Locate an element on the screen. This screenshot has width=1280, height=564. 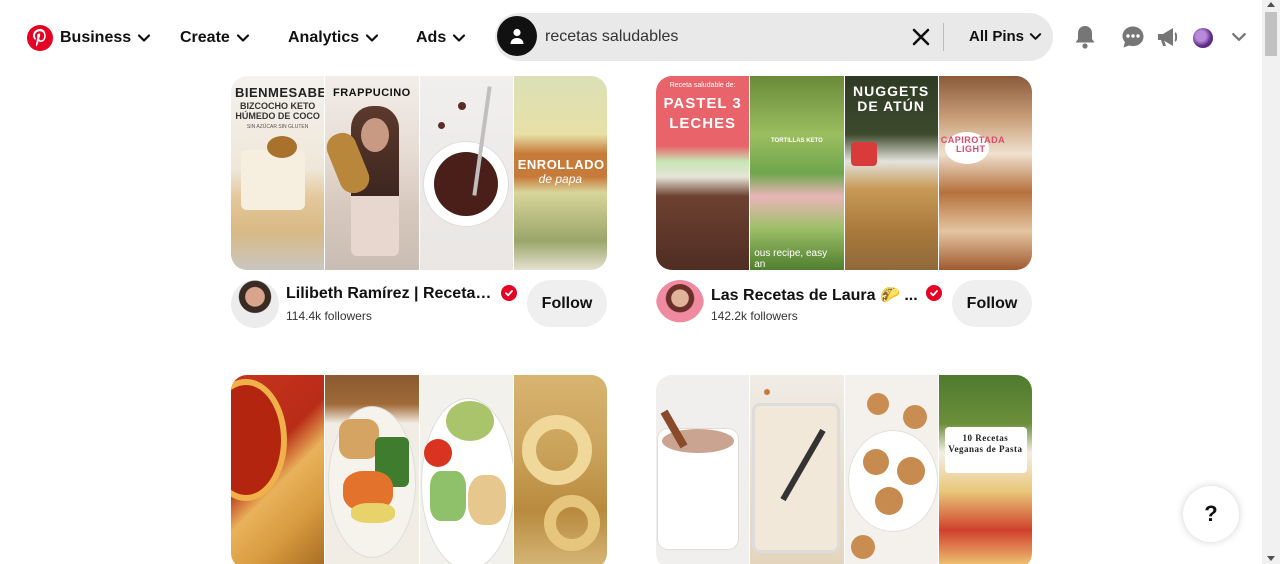
pin-image: FRAPPUCINO is located at coordinates (372, 173).